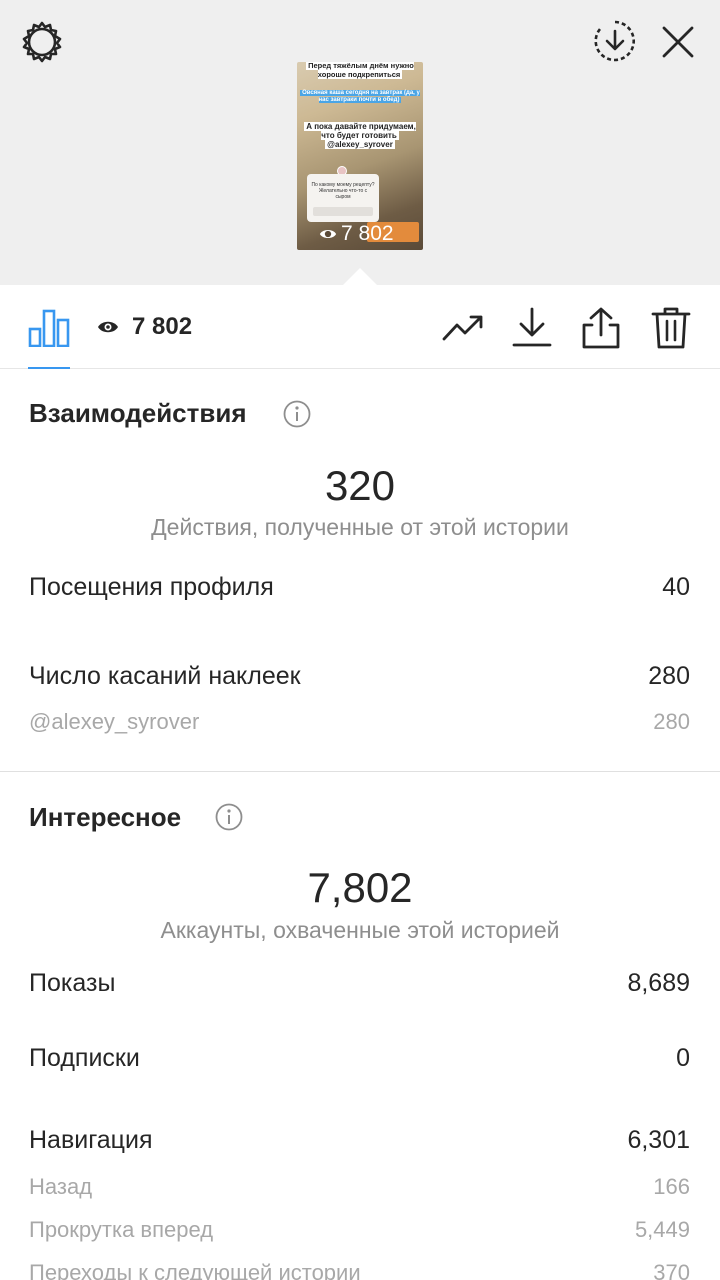 The height and width of the screenshot is (1280, 720). I want to click on interactions-total: 320, so click(360, 485).